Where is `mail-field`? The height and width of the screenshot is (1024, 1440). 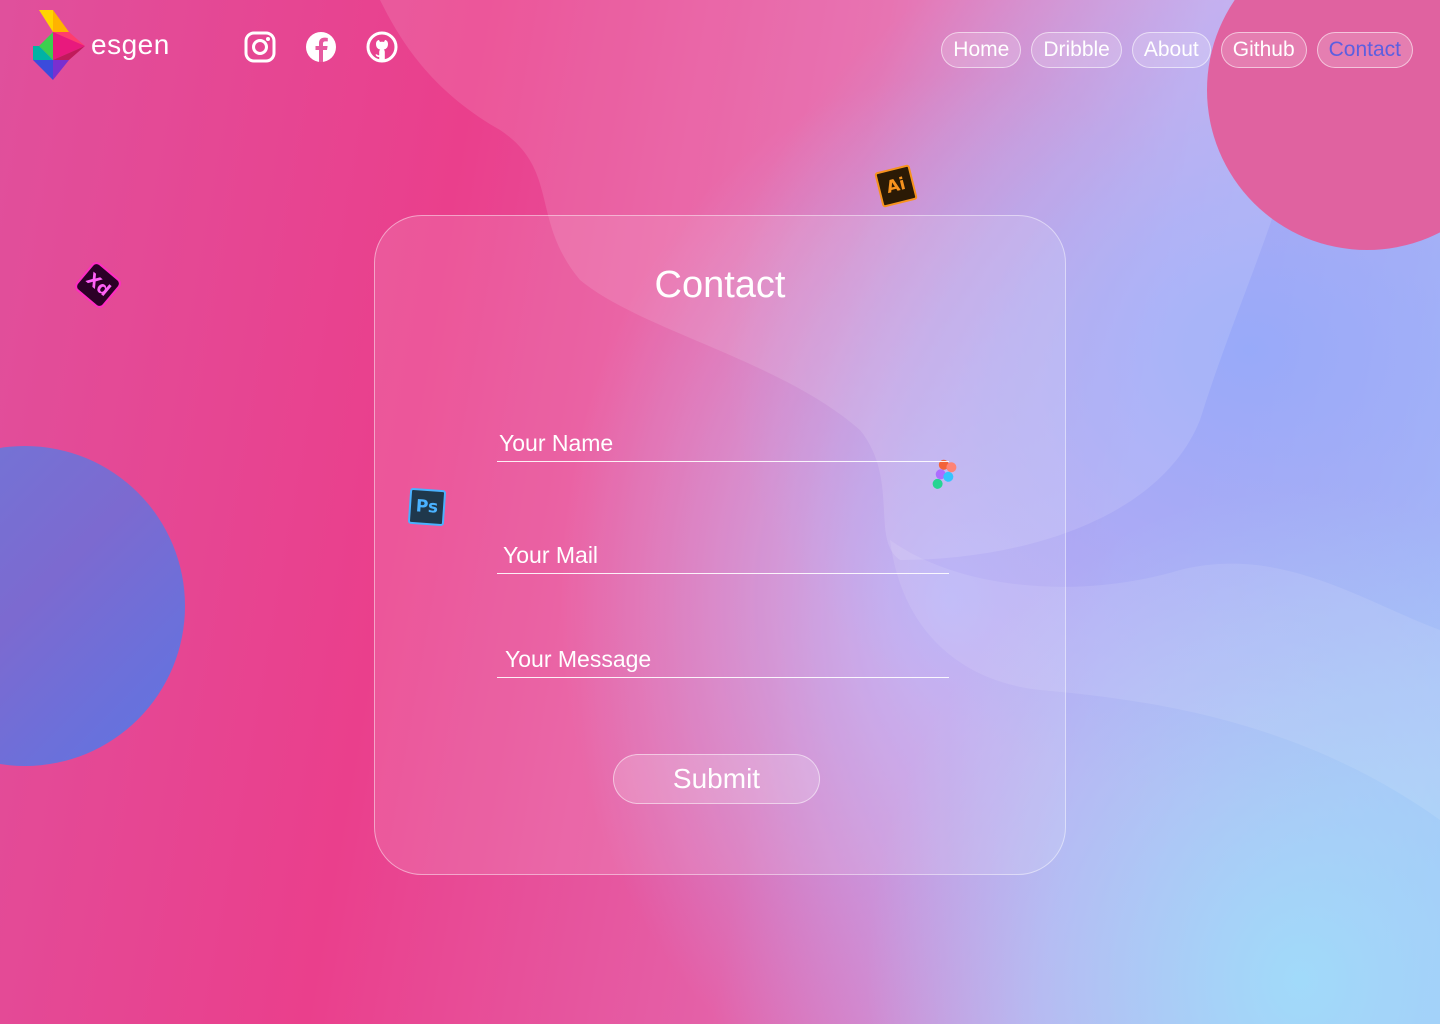 mail-field is located at coordinates (723, 558).